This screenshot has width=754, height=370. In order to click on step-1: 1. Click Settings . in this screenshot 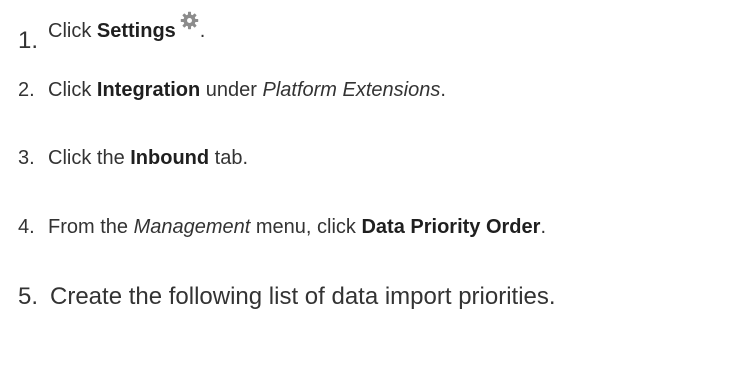, I will do `click(112, 32)`.